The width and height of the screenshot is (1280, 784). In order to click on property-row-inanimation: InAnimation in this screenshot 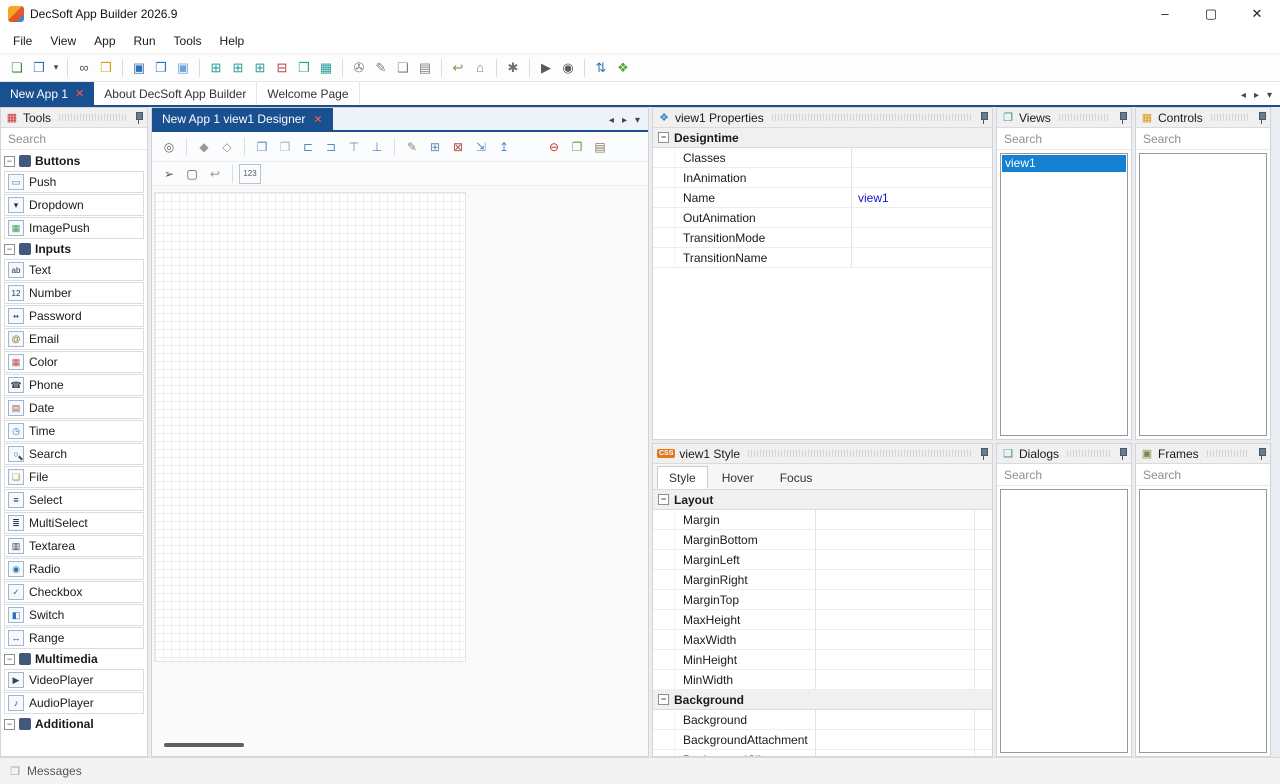, I will do `click(822, 178)`.